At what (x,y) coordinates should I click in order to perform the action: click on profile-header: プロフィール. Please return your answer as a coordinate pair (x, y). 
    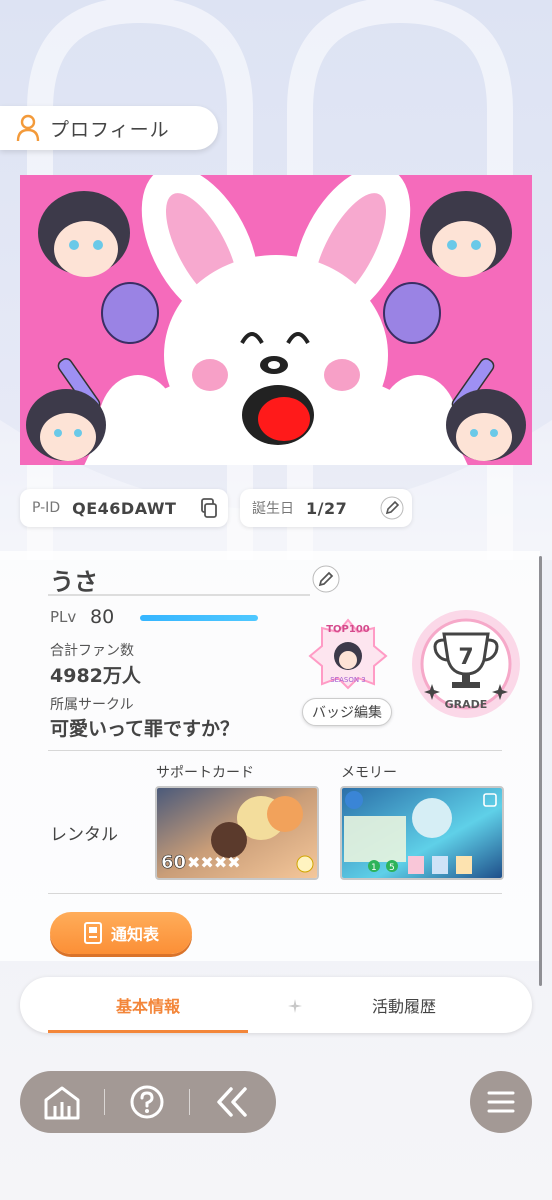
    Looking at the image, I should click on (109, 128).